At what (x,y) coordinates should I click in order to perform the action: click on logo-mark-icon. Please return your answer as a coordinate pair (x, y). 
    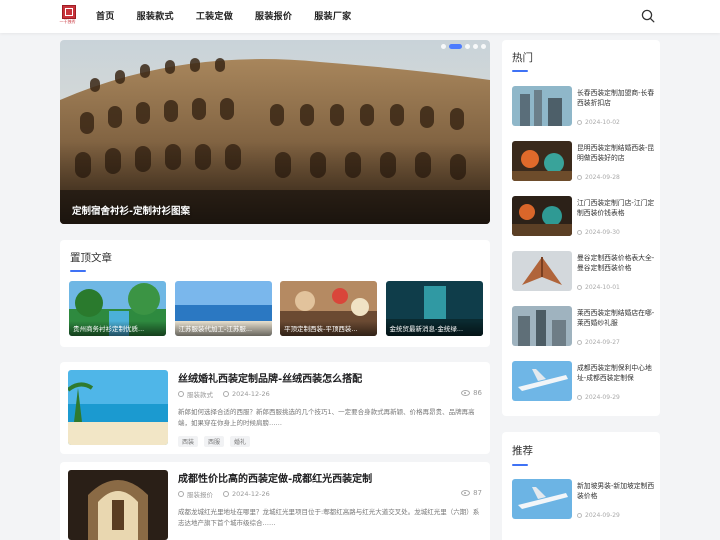
    Looking at the image, I should click on (69, 12).